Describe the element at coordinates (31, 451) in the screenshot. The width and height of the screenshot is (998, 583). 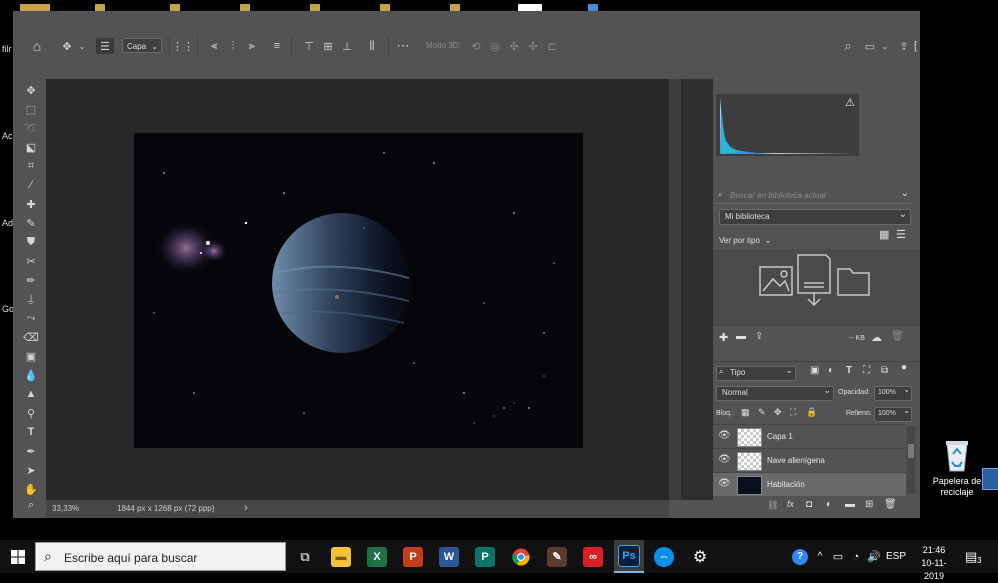
I see `pen-tool-icon: ✒` at that location.